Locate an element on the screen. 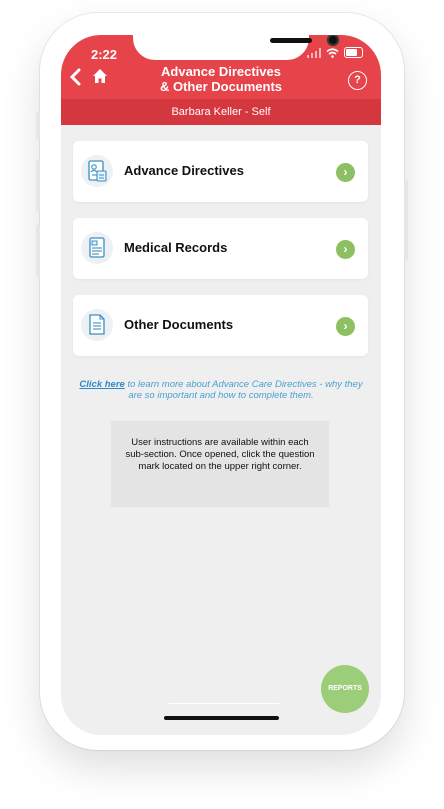 The width and height of the screenshot is (444, 809). status-icons is located at coordinates (335, 52).